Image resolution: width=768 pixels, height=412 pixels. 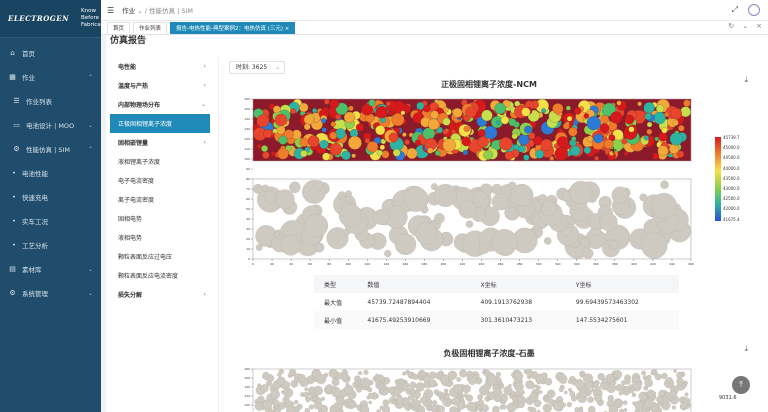 I want to click on tree-label: 固相电势, so click(x=130, y=219).